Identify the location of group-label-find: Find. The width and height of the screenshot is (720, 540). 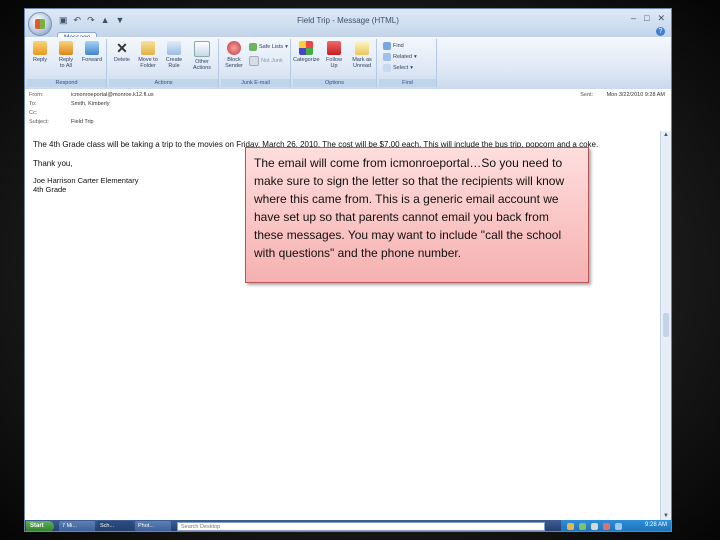
(407, 83).